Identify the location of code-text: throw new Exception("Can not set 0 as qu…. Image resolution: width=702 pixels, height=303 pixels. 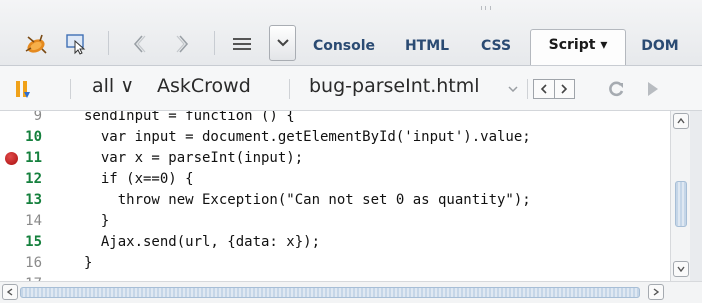
(307, 200).